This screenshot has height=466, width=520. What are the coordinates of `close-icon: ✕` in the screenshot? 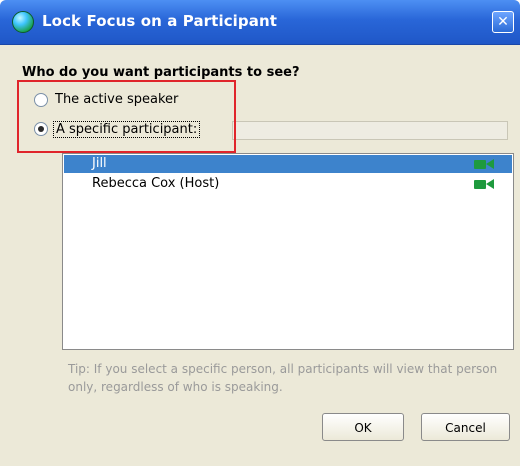 It's located at (503, 22).